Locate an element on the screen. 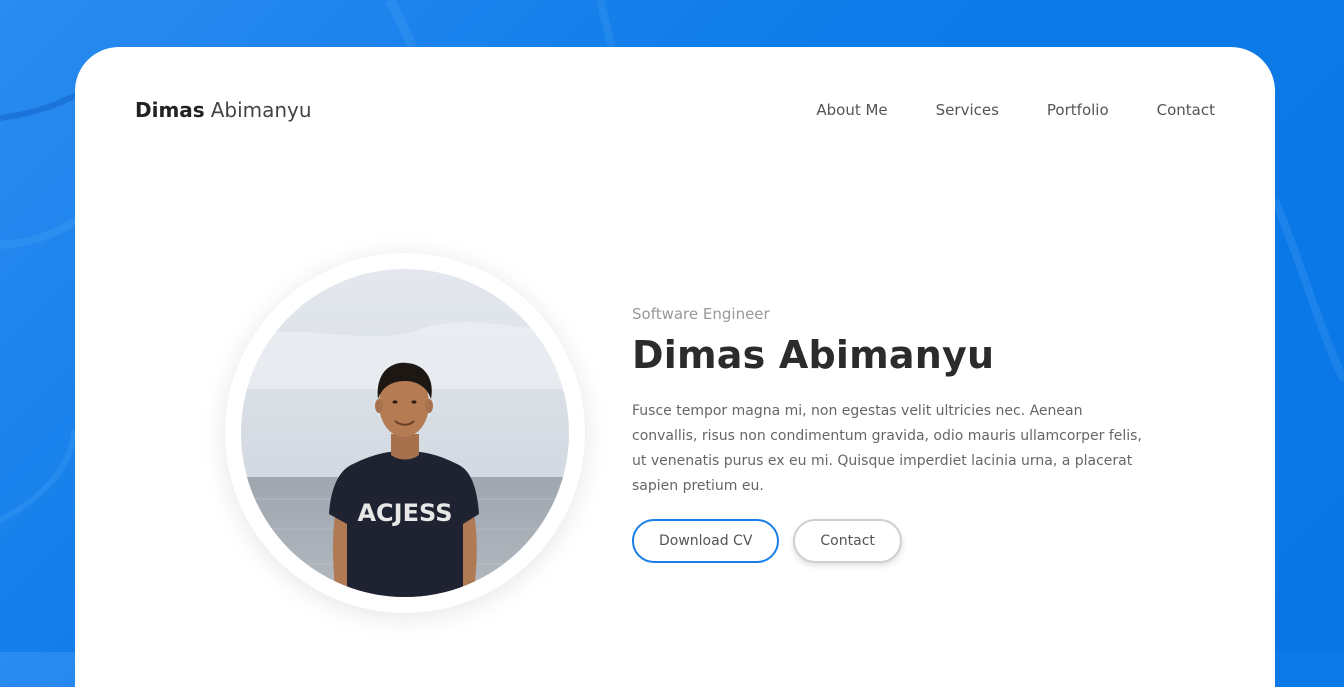 The height and width of the screenshot is (687, 1344). nav-item-services: Services is located at coordinates (967, 110).